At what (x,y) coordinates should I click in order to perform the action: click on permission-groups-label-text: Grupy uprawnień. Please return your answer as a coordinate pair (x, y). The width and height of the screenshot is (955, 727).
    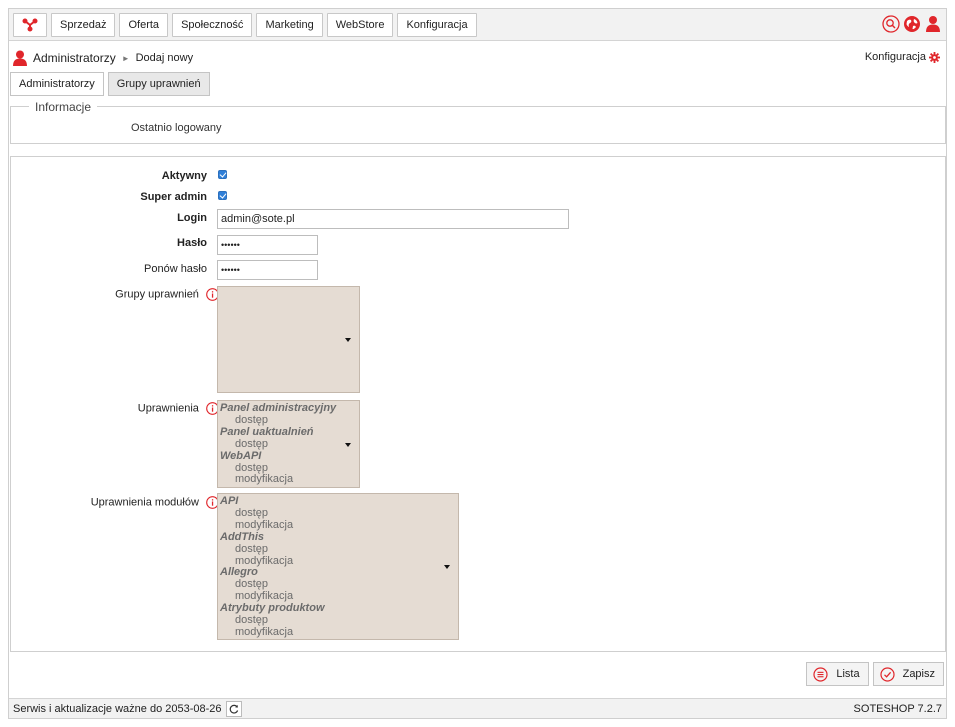
    Looking at the image, I should click on (157, 294).